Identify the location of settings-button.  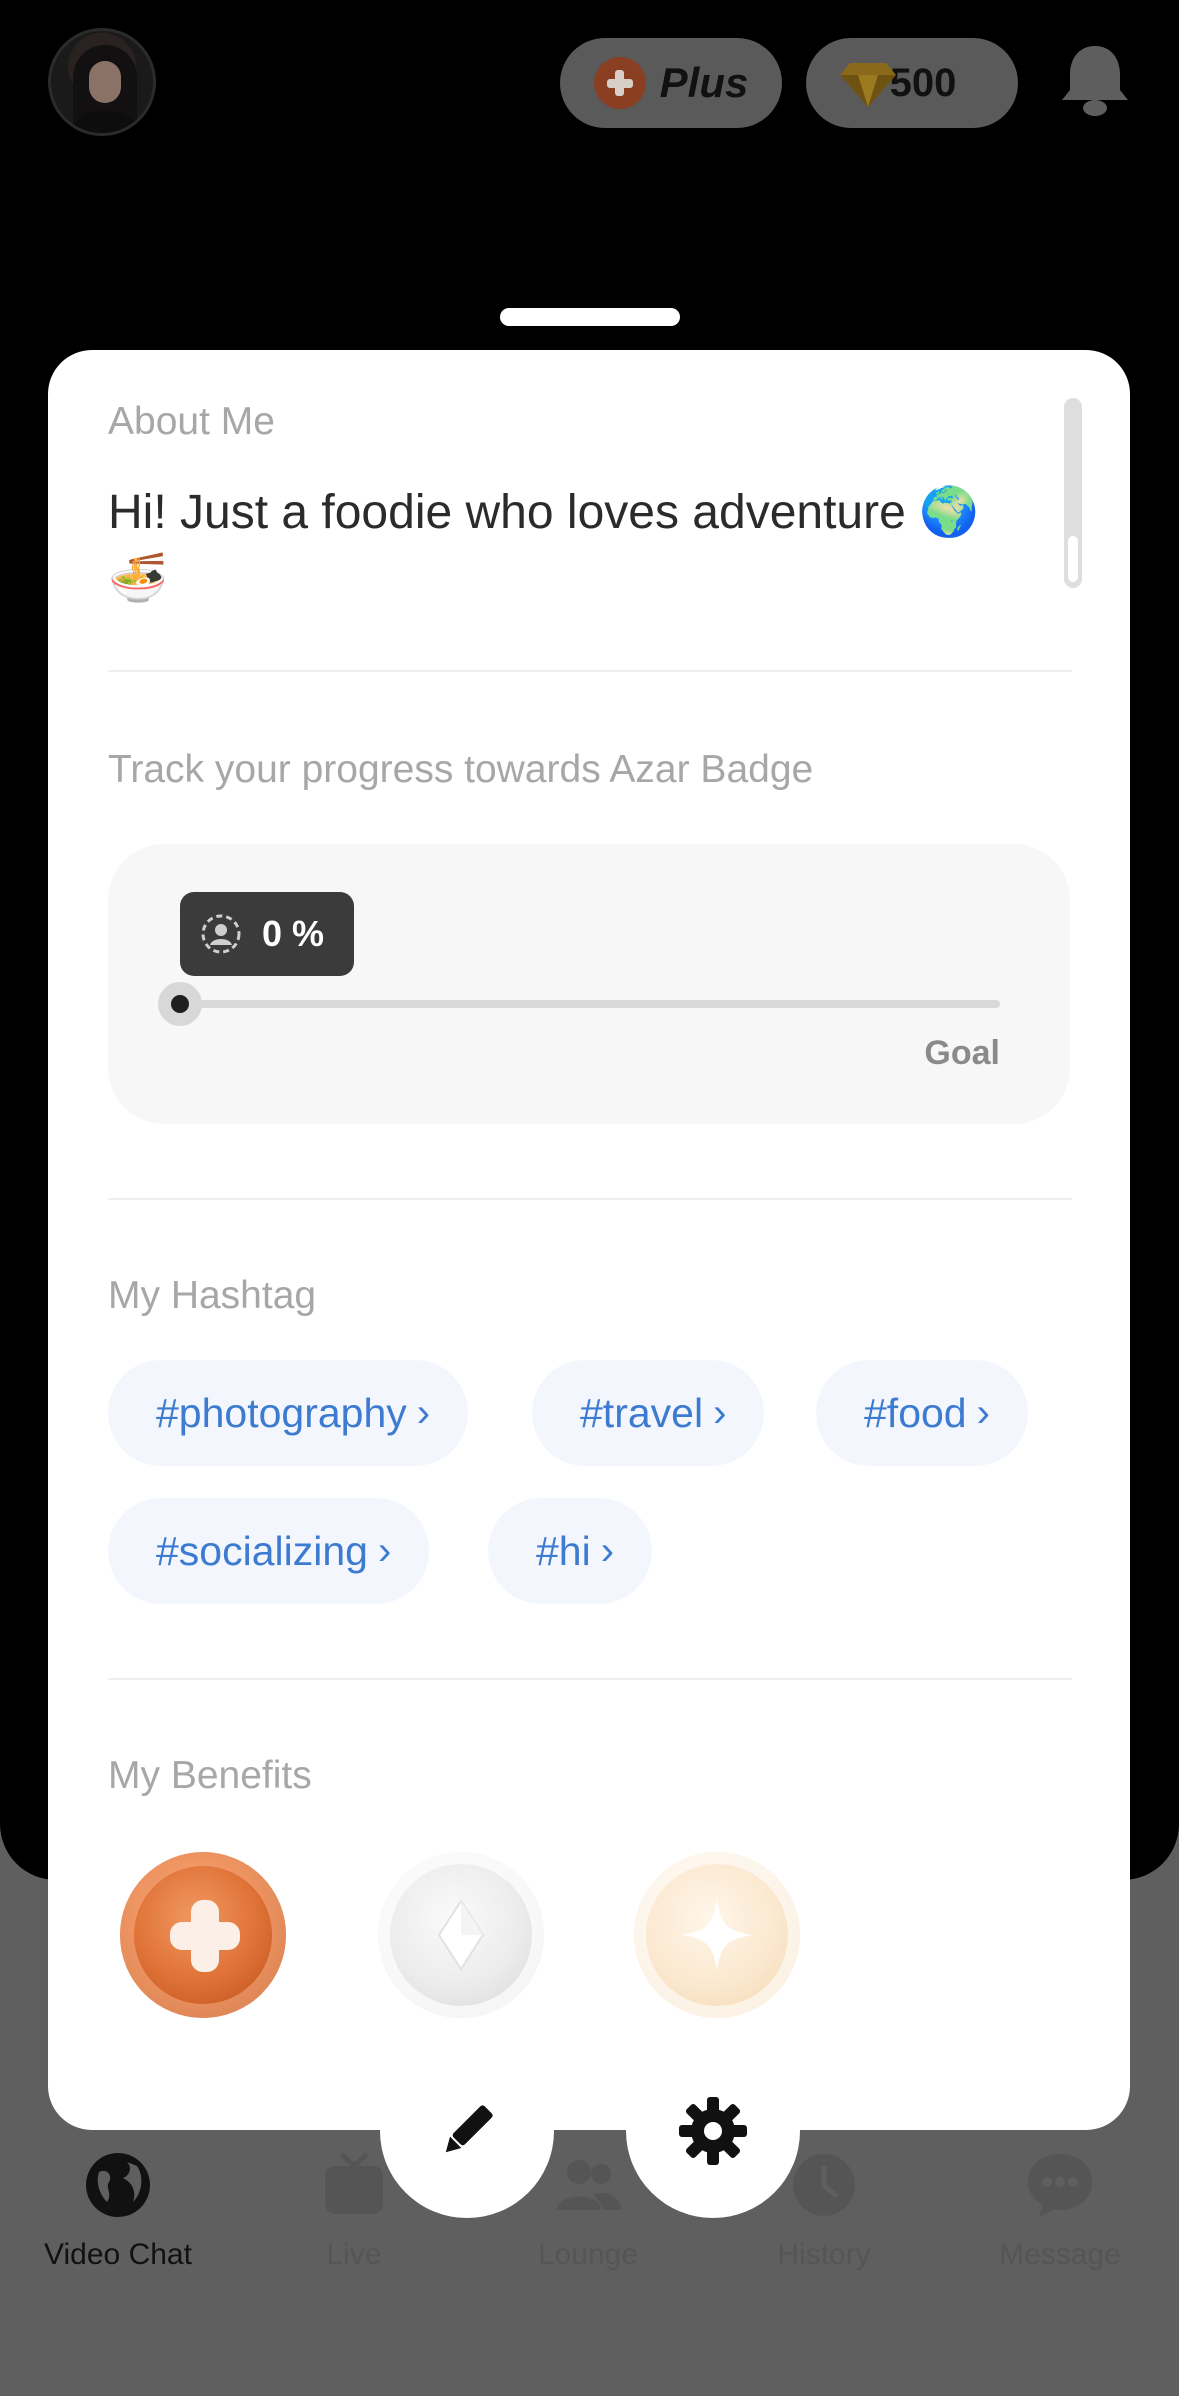
(713, 2131).